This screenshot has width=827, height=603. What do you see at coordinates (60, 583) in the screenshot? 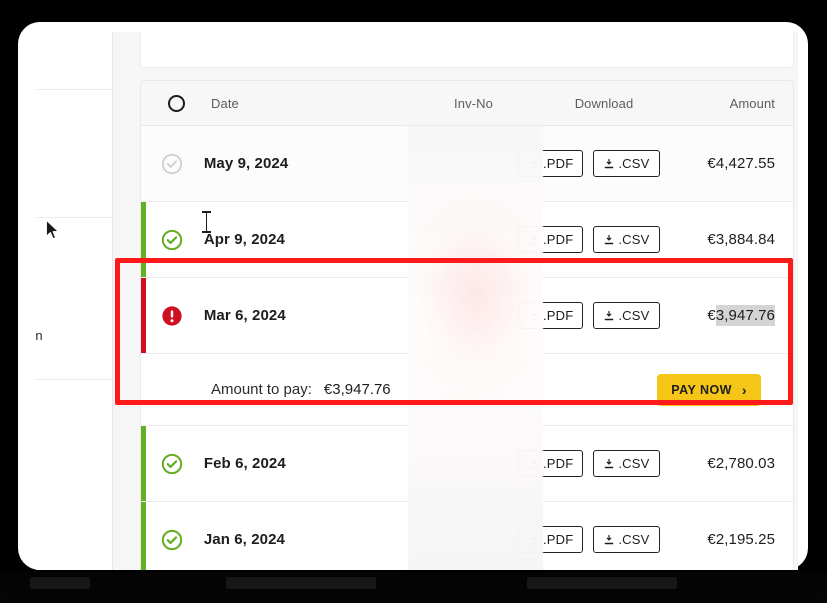
I see `taskbar-item-left` at bounding box center [60, 583].